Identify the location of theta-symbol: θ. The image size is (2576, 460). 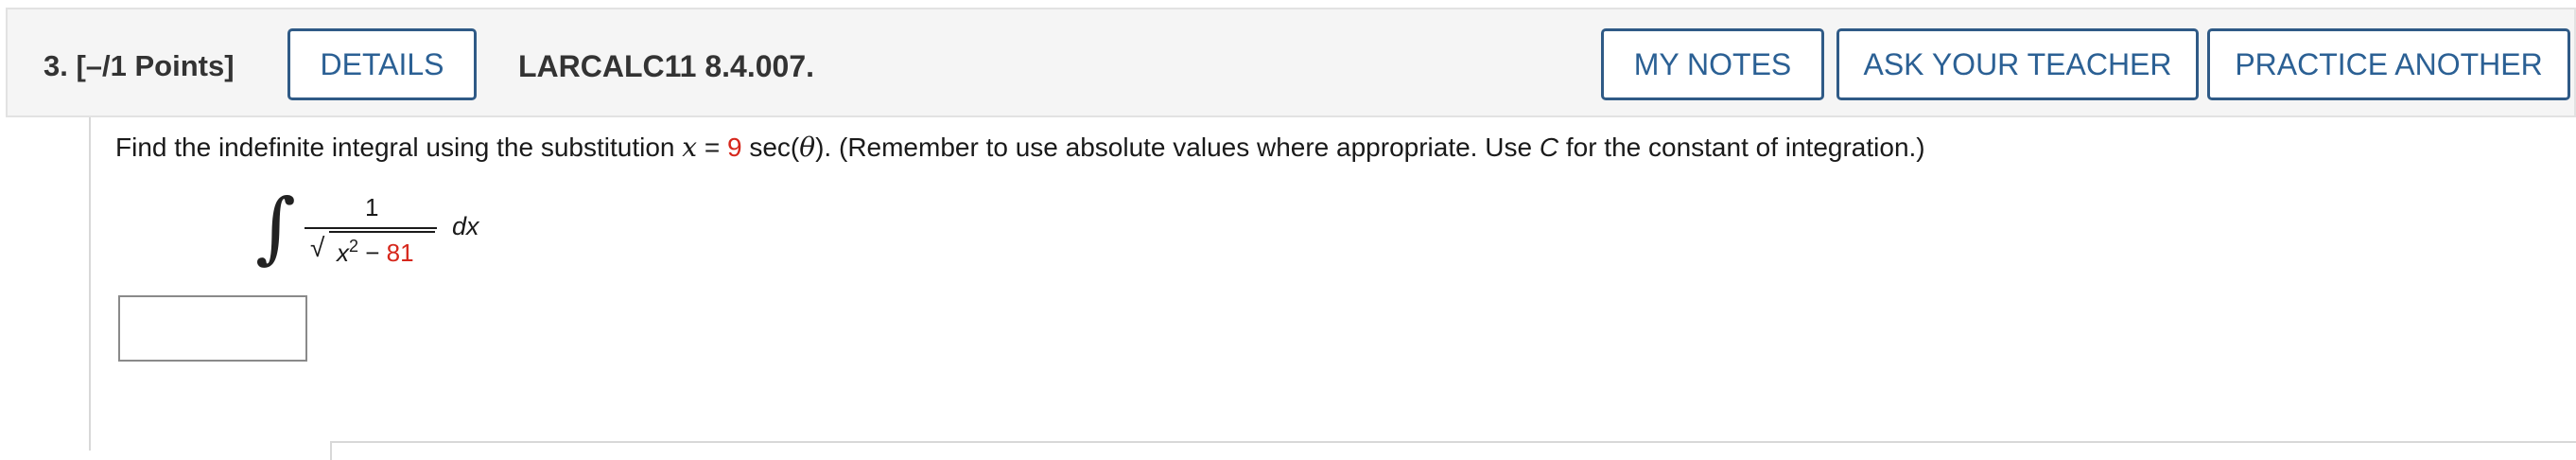
(807, 147).